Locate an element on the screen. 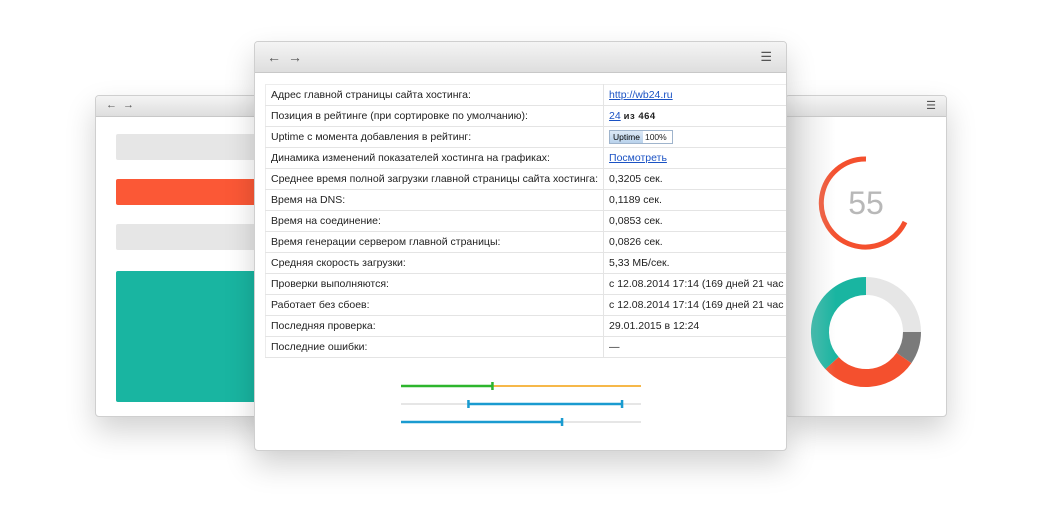  row-label: Адрес главной страницы сайта хостинга: is located at coordinates (435, 95).